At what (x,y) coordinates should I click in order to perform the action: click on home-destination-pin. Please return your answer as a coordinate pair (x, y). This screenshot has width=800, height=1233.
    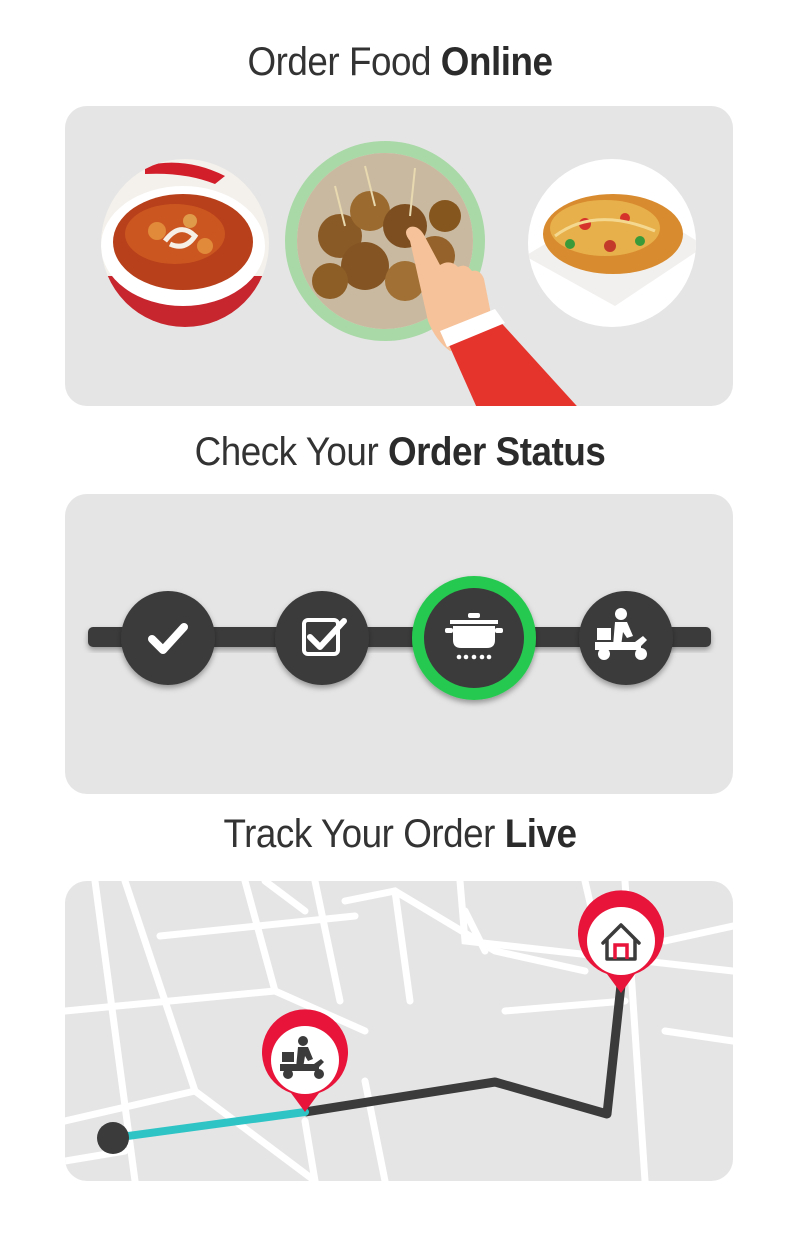
    Looking at the image, I should click on (621, 941).